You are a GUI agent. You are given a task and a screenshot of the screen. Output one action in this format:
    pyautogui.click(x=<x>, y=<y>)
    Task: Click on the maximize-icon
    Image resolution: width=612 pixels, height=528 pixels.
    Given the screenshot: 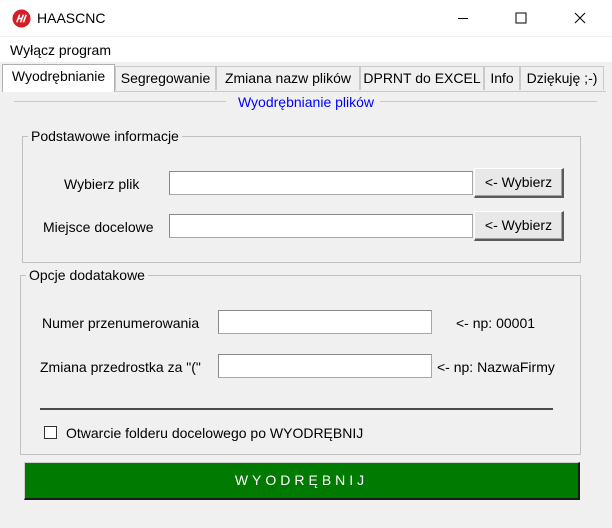 What is the action you would take?
    pyautogui.click(x=521, y=18)
    